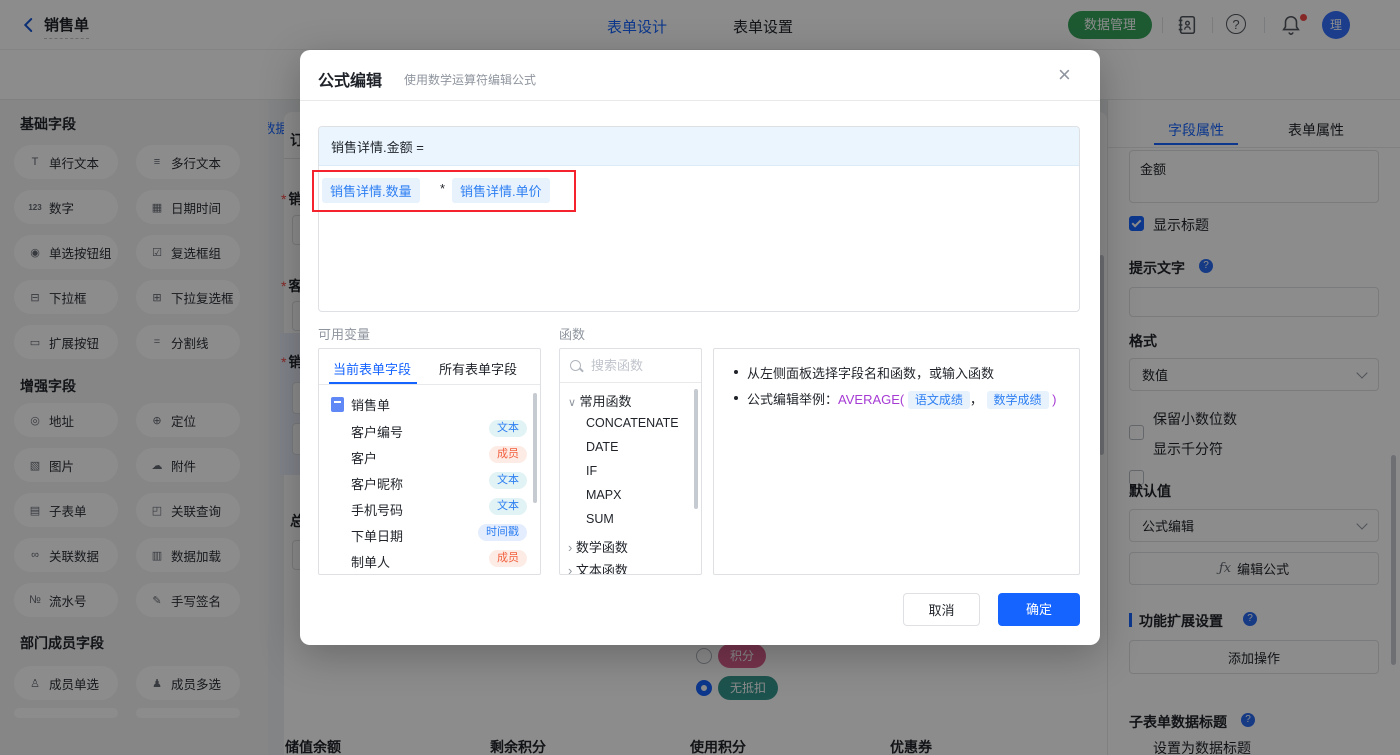 The image size is (1400, 755). I want to click on formula-target: 销售详情.金额 =, so click(377, 147).